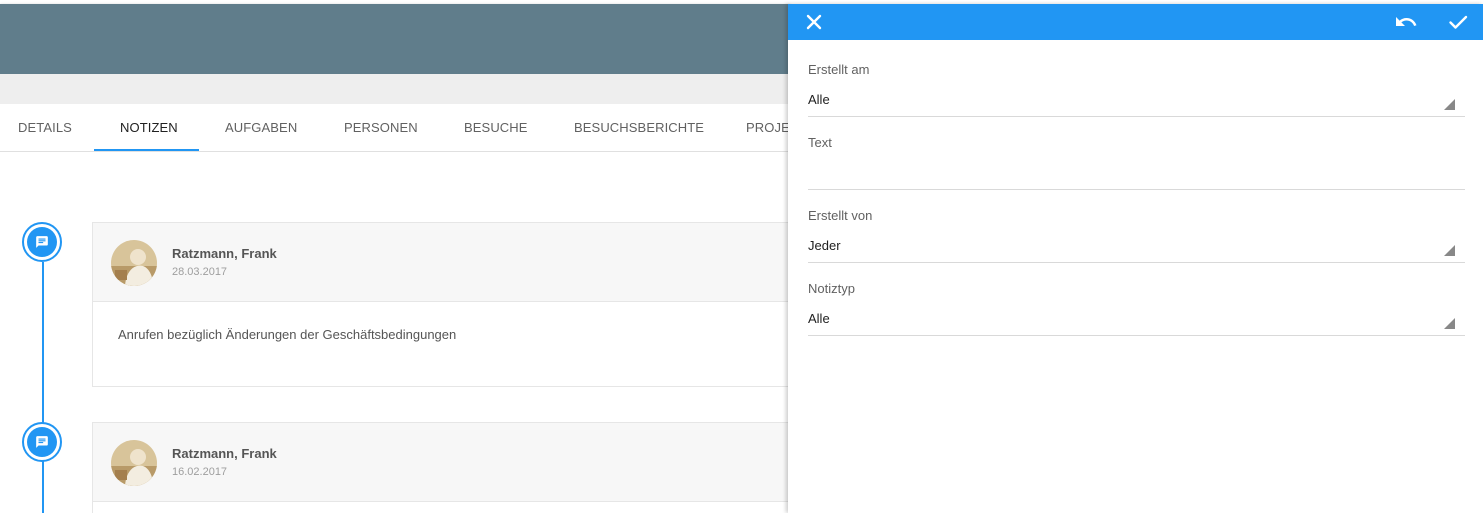 This screenshot has width=1483, height=513. Describe the element at coordinates (381, 127) in the screenshot. I see `tab-personen: PERSONEN` at that location.